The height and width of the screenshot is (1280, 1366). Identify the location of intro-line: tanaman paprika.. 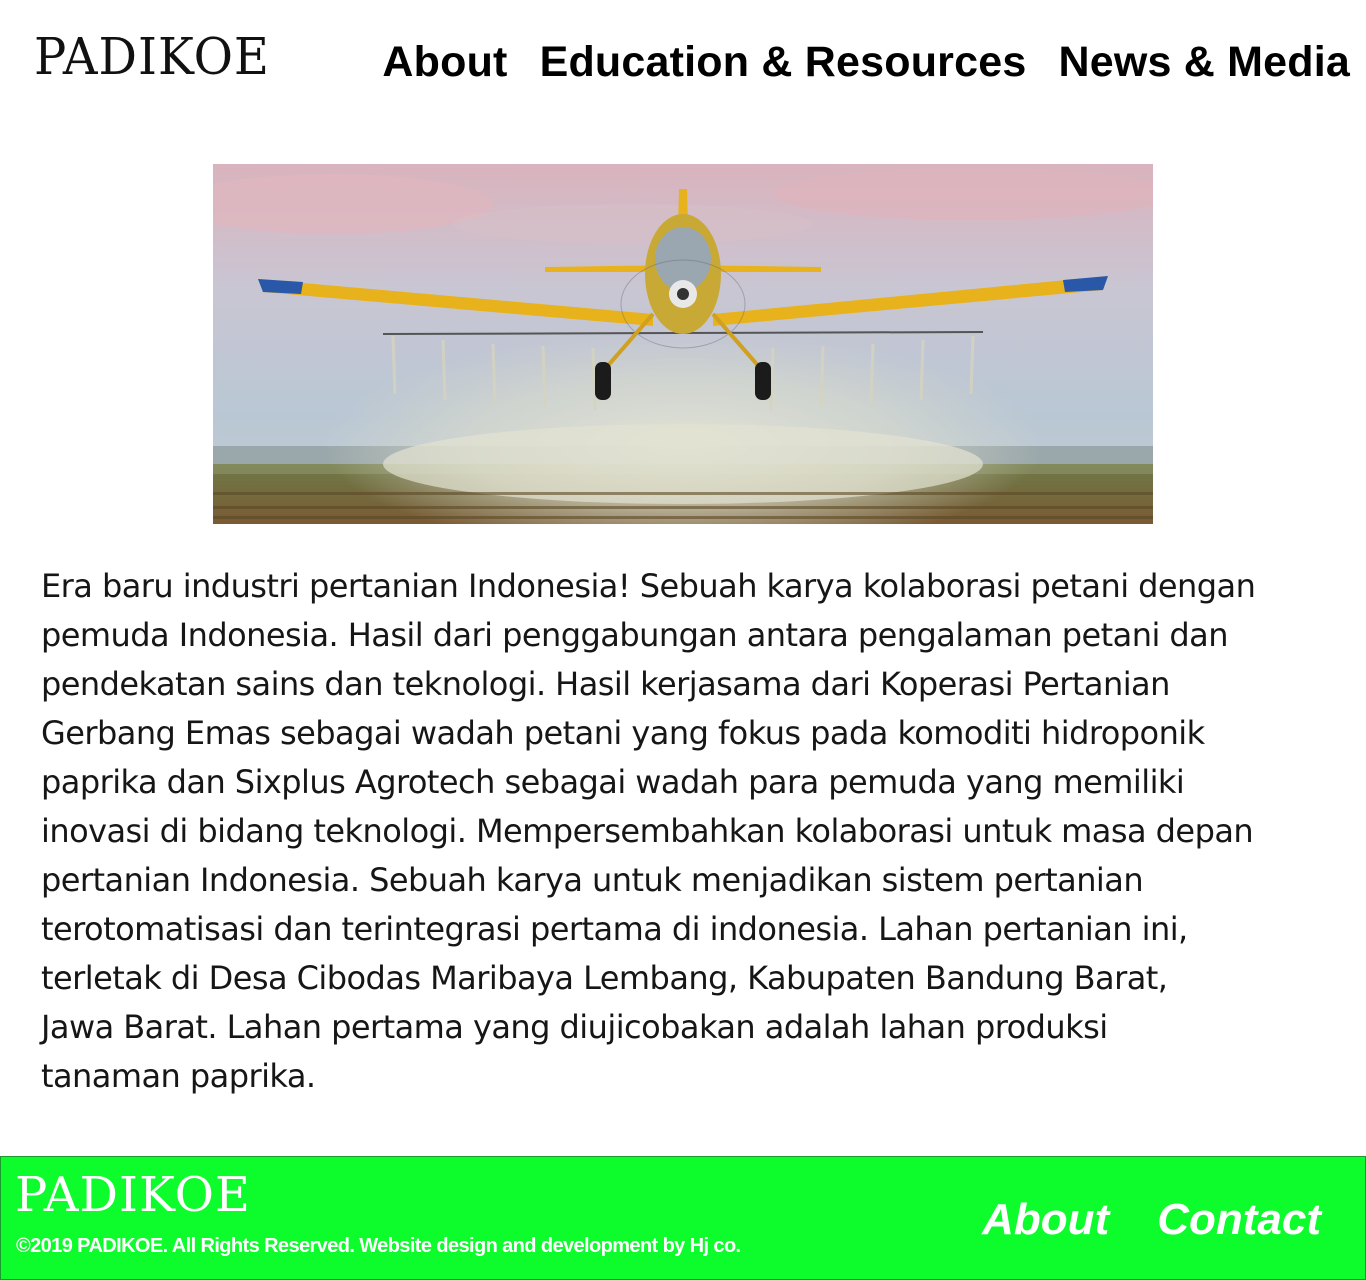
(178, 1076).